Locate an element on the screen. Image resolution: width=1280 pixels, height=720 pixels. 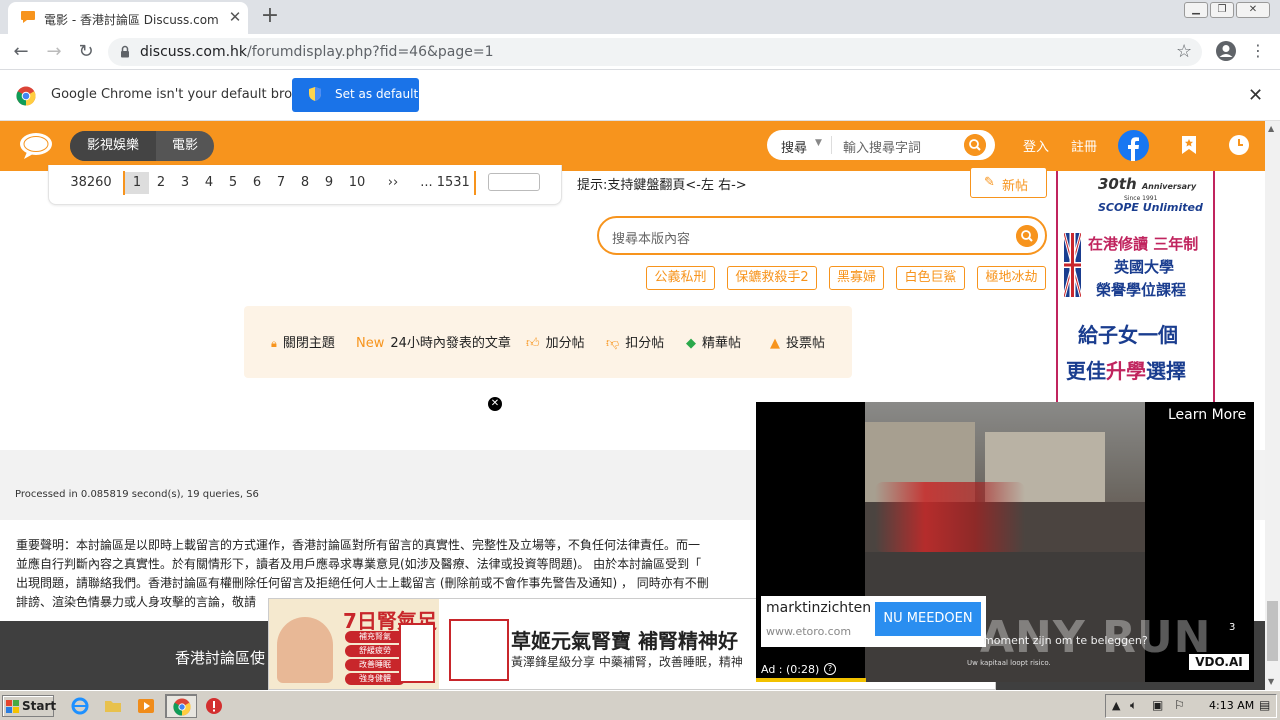
scroll-up-icon: ▲ is located at coordinates (1271, 128).